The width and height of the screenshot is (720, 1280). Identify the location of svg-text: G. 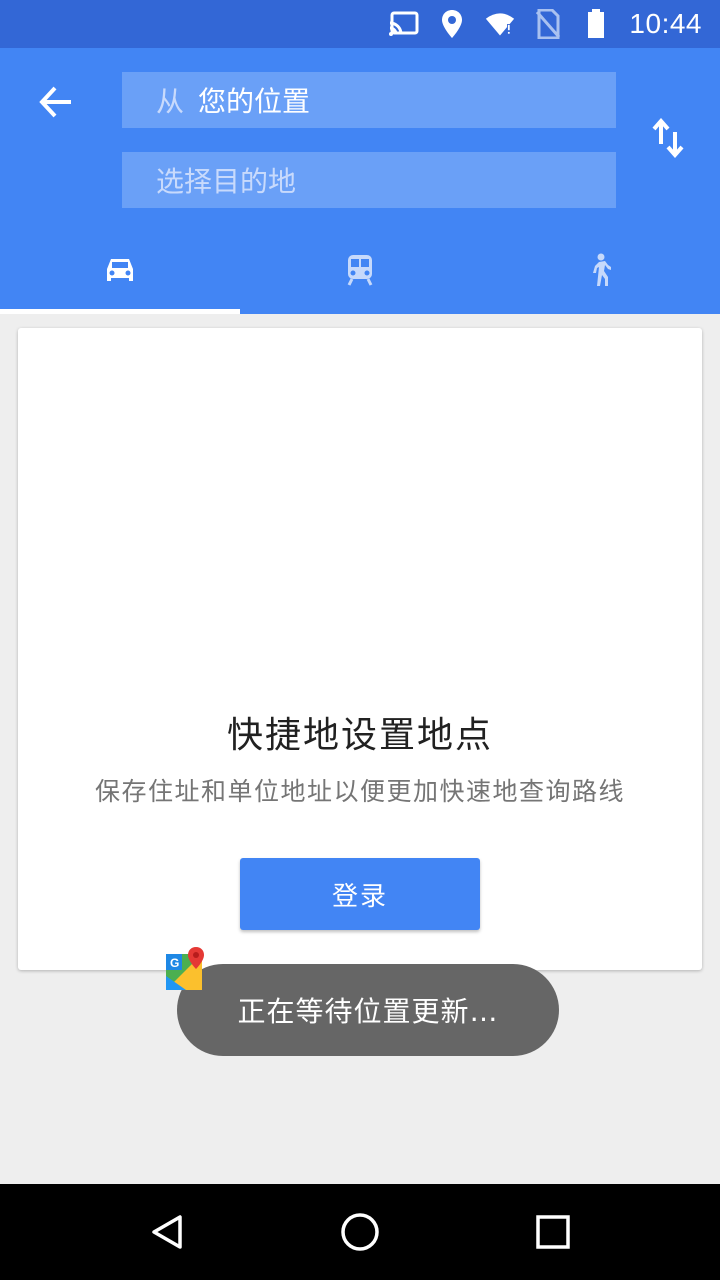
(174, 963).